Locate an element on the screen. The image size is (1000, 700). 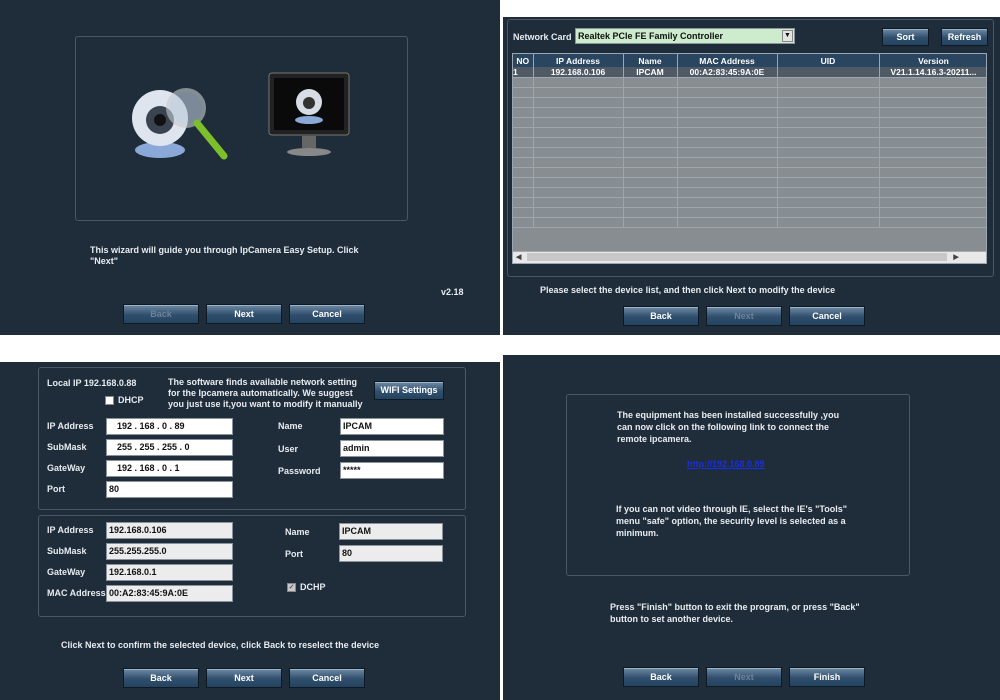
cur-gateway-value: 192.168.0.1 is located at coordinates (169, 572).